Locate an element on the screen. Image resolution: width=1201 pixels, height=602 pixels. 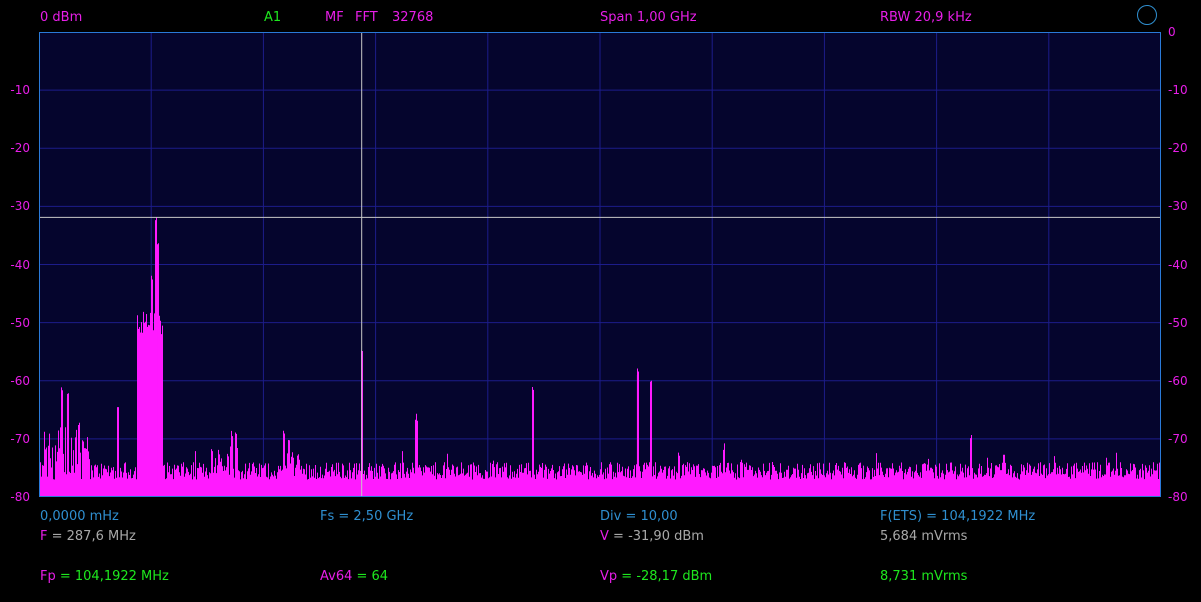
cursor-level-readout: V = -31,90 dBm is located at coordinates (652, 537).